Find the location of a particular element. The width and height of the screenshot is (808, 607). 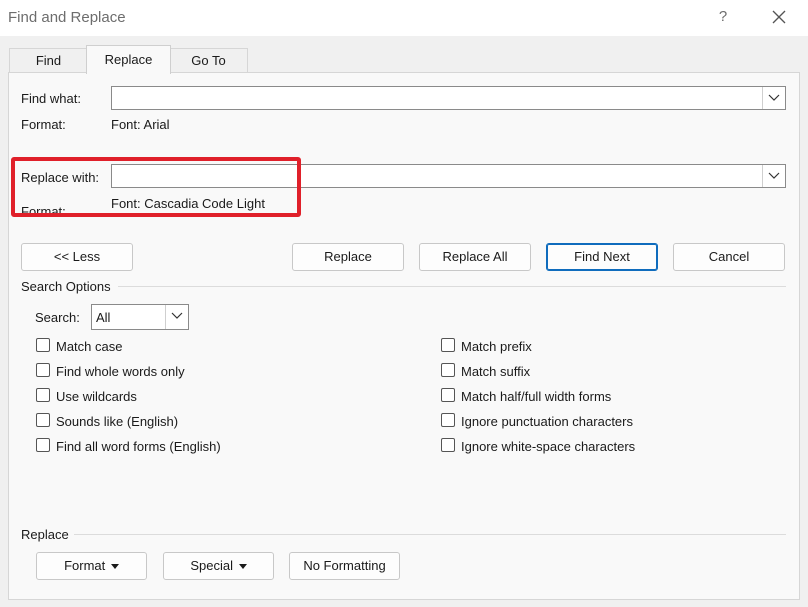

close-button is located at coordinates (779, 17).